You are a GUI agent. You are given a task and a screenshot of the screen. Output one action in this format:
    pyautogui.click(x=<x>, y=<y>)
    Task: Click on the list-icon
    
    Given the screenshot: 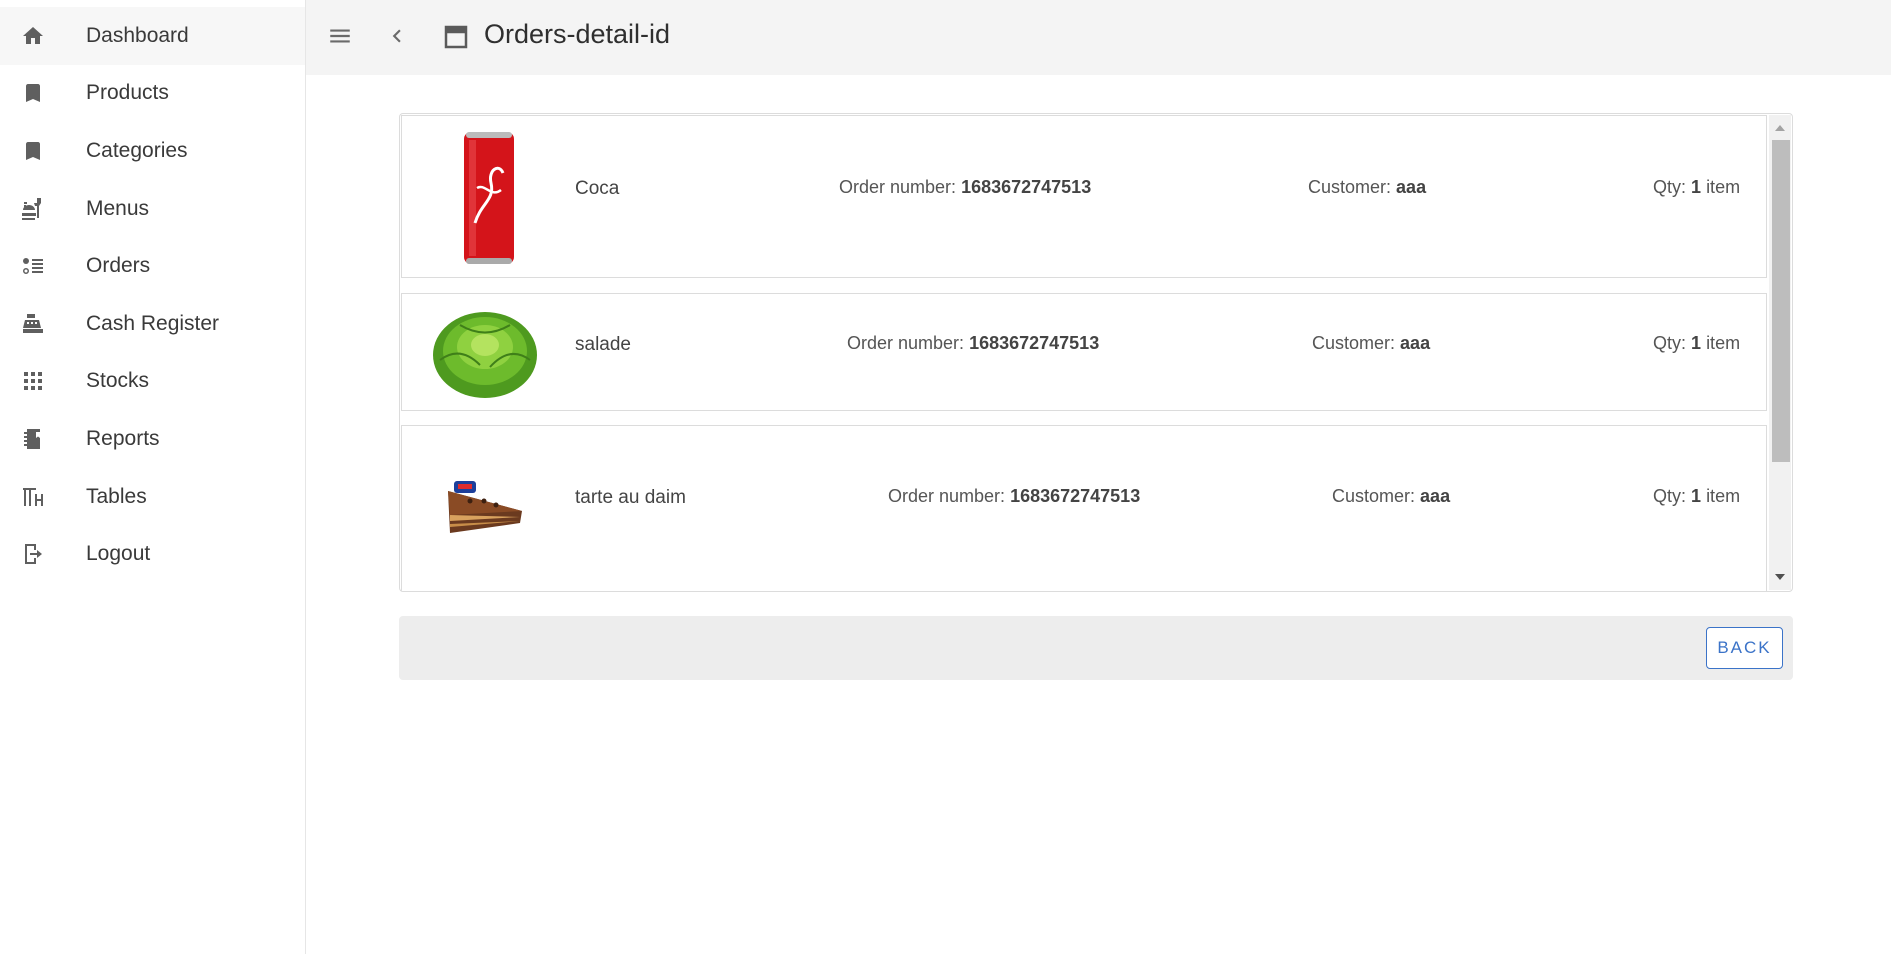 What is the action you would take?
    pyautogui.click(x=33, y=266)
    